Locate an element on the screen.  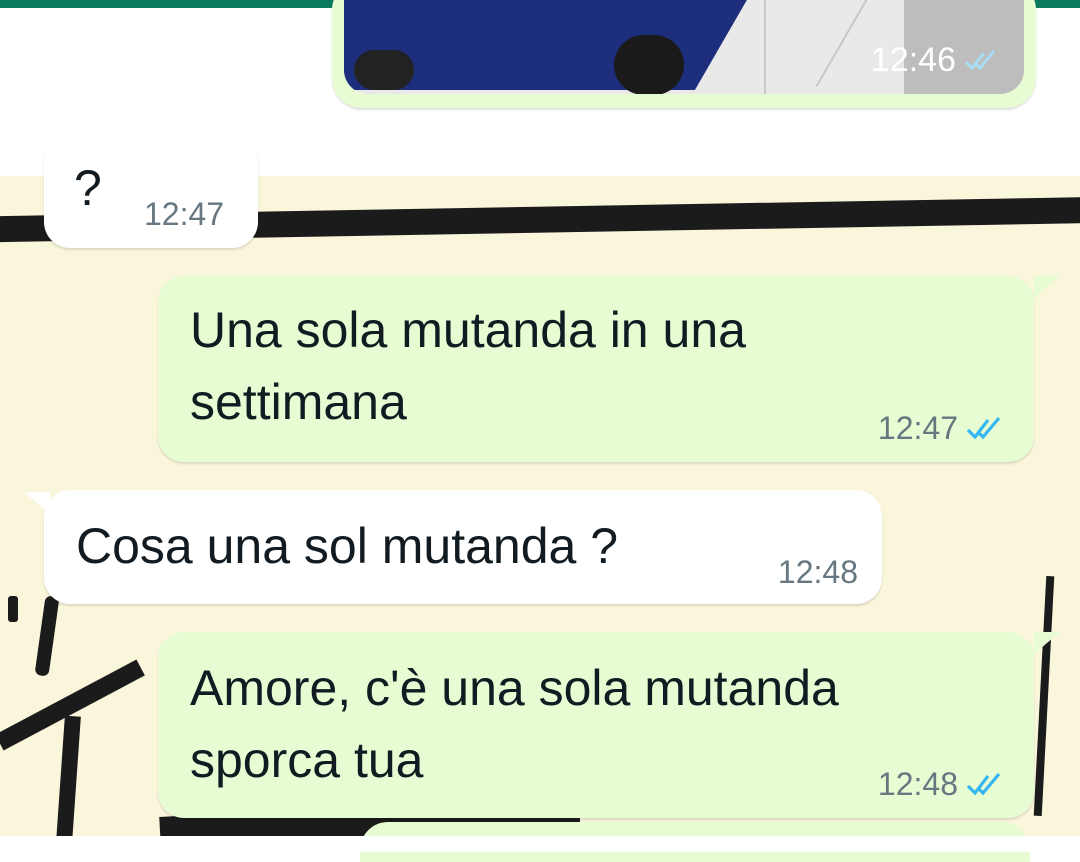
message-text-line: Una sola mutanda in una is located at coordinates (468, 330).